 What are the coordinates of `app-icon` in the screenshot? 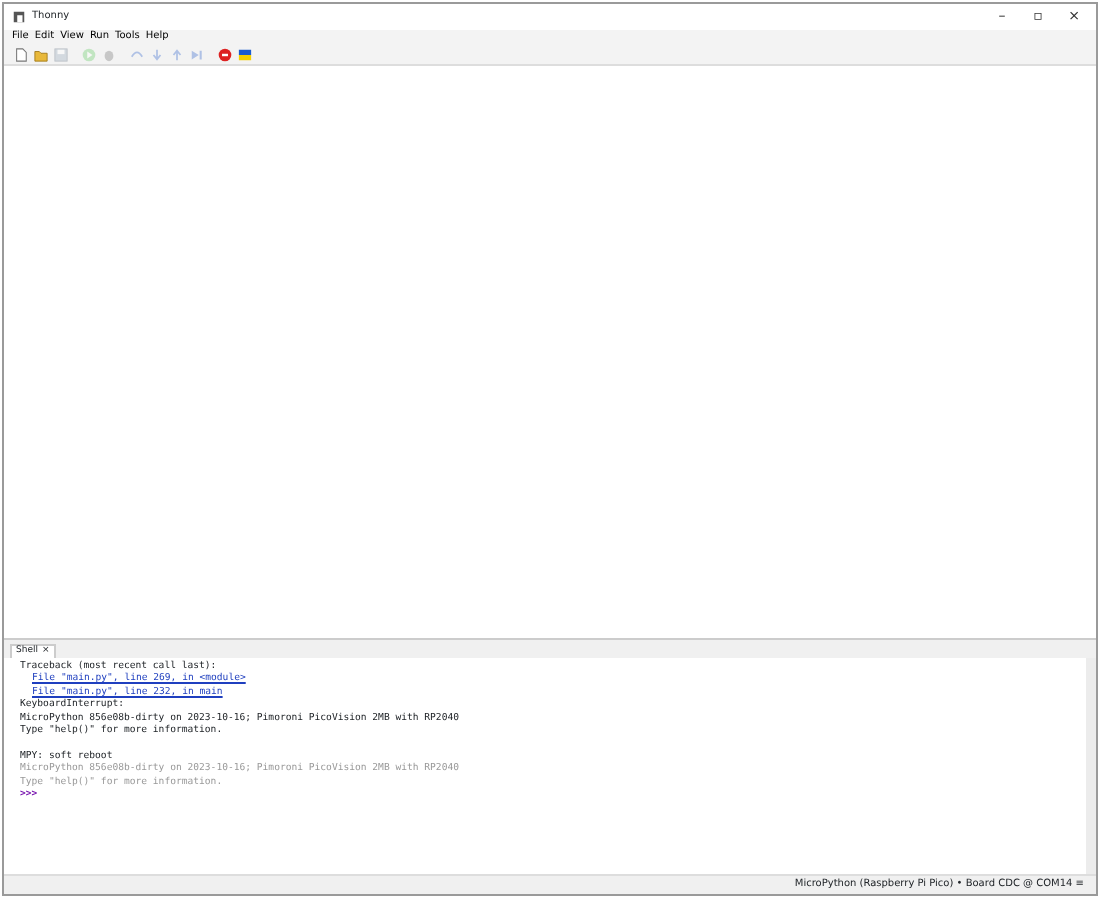 It's located at (19, 17).